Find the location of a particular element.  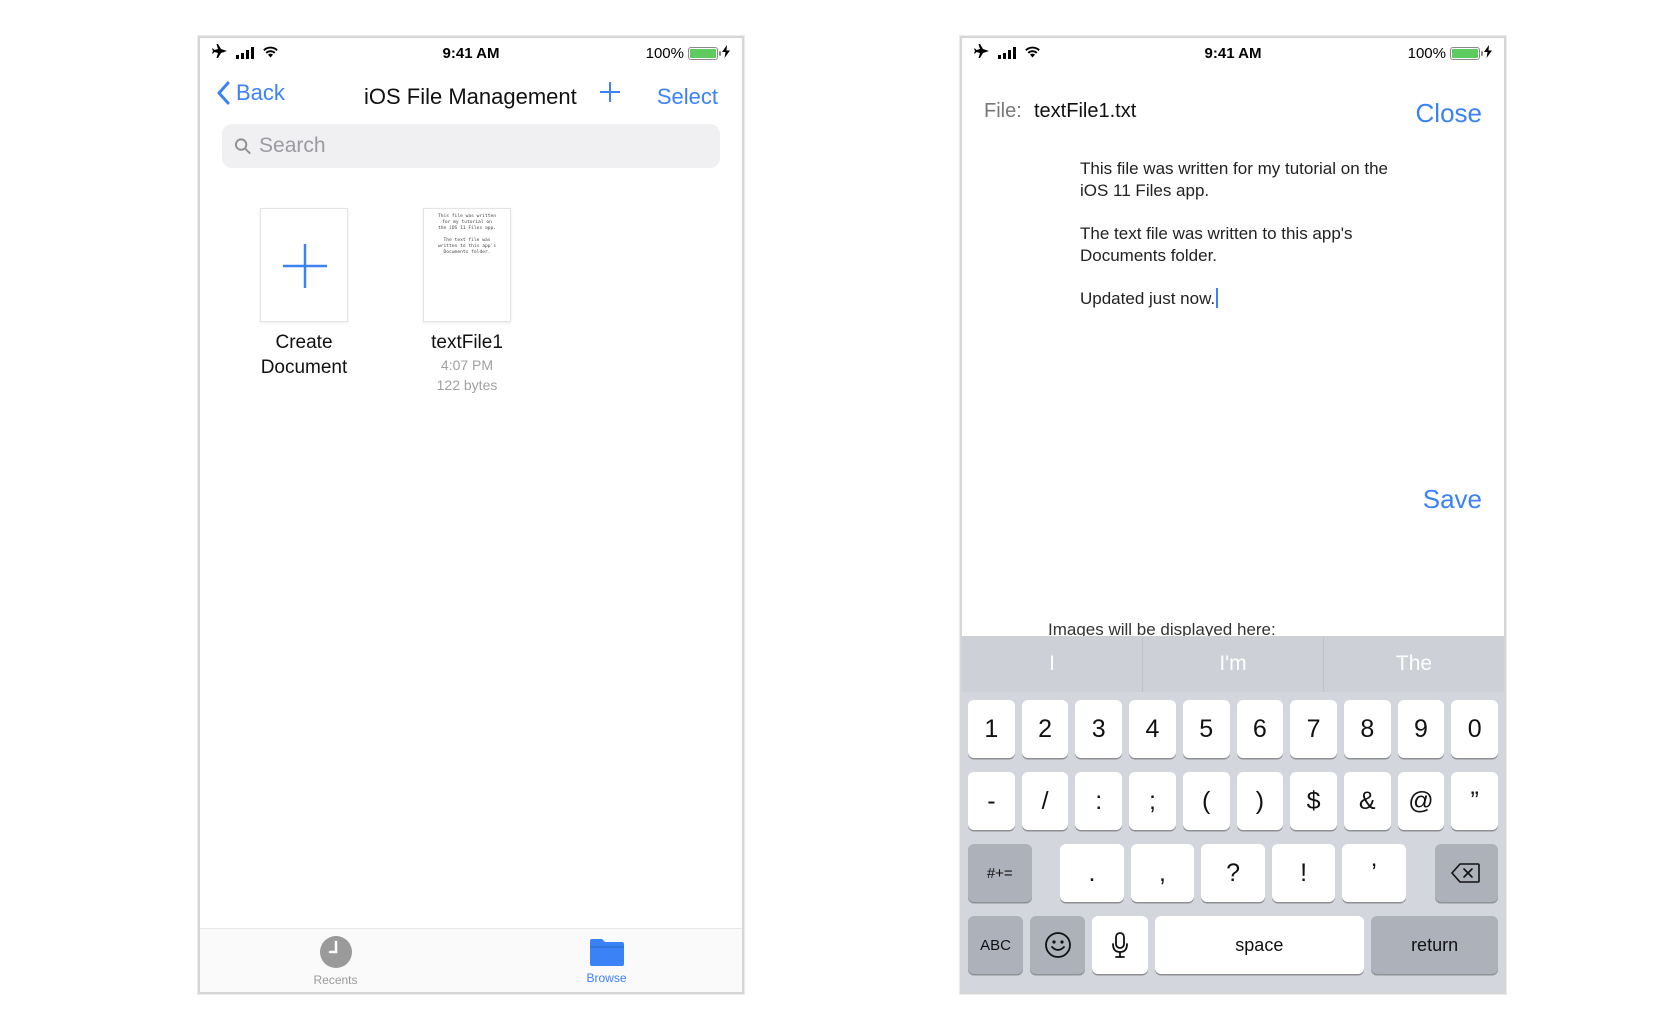

save-button: Save is located at coordinates (1452, 499).